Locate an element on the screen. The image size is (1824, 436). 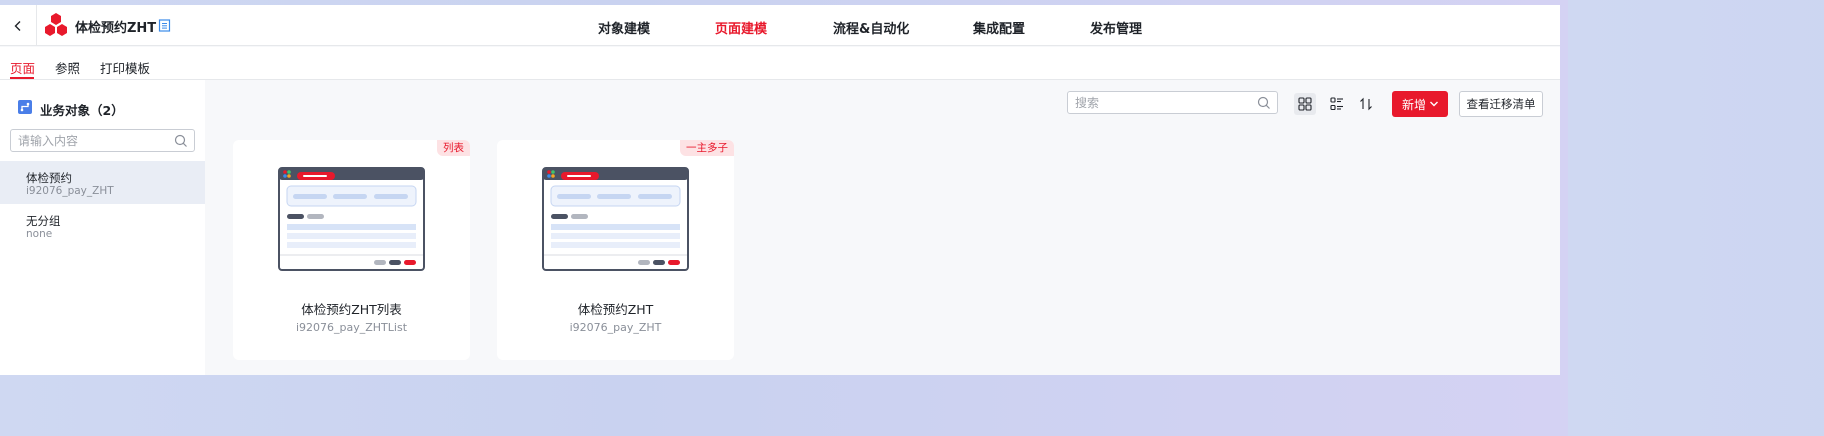
active-tab-indicator is located at coordinates (22, 78).